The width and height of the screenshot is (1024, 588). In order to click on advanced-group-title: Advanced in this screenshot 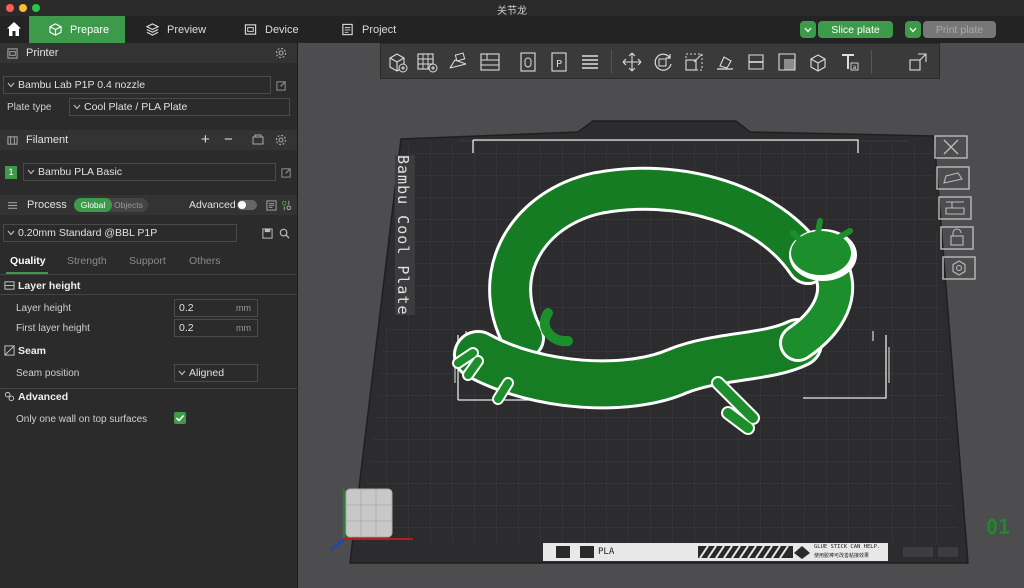, I will do `click(43, 397)`.